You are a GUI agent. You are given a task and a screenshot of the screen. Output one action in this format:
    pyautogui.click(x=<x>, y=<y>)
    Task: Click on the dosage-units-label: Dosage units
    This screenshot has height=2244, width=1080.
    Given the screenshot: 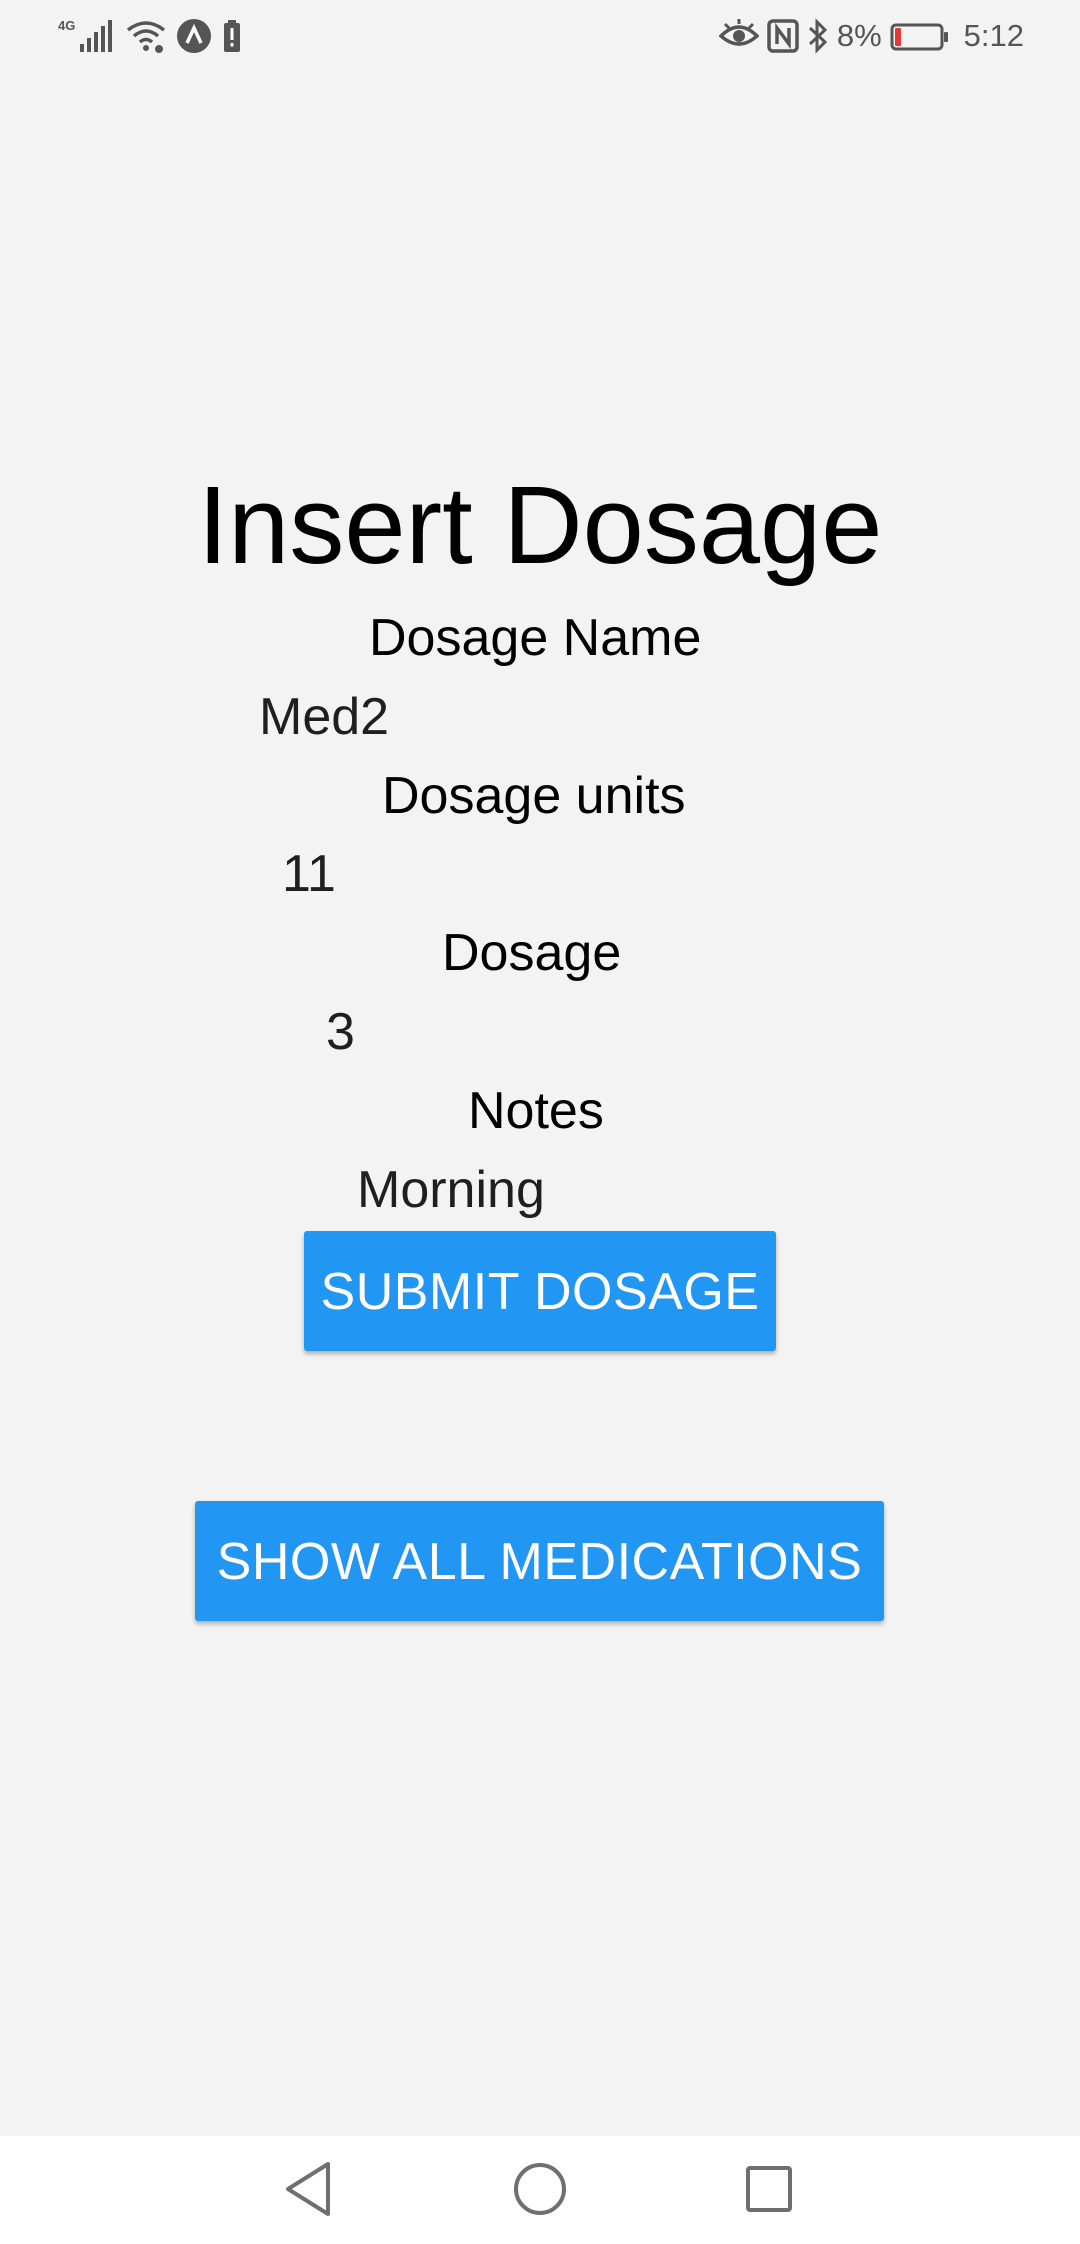 What is the action you would take?
    pyautogui.click(x=534, y=796)
    